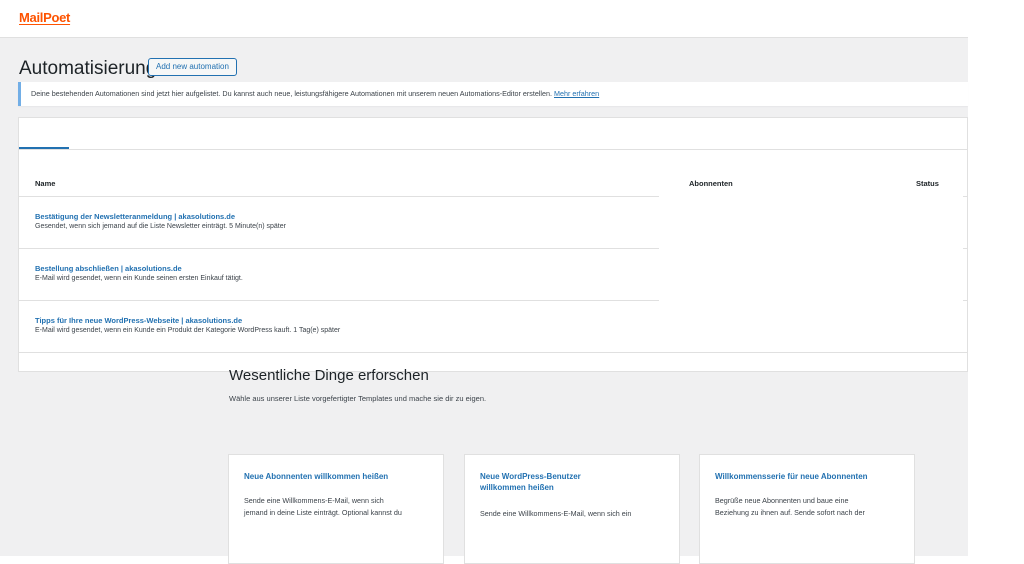 This screenshot has width=1024, height=564. What do you see at coordinates (316, 476) in the screenshot?
I see `card-title: Neue Abonnenten willkommen heißen` at bounding box center [316, 476].